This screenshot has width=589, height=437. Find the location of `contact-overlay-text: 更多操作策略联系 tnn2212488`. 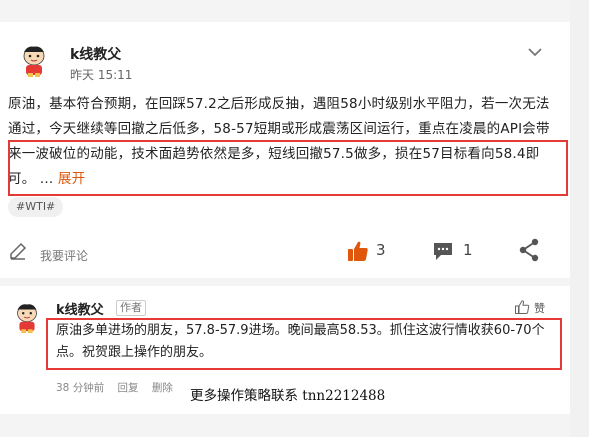

contact-overlay-text: 更多操作策略联系 tnn2212488 is located at coordinates (288, 396).